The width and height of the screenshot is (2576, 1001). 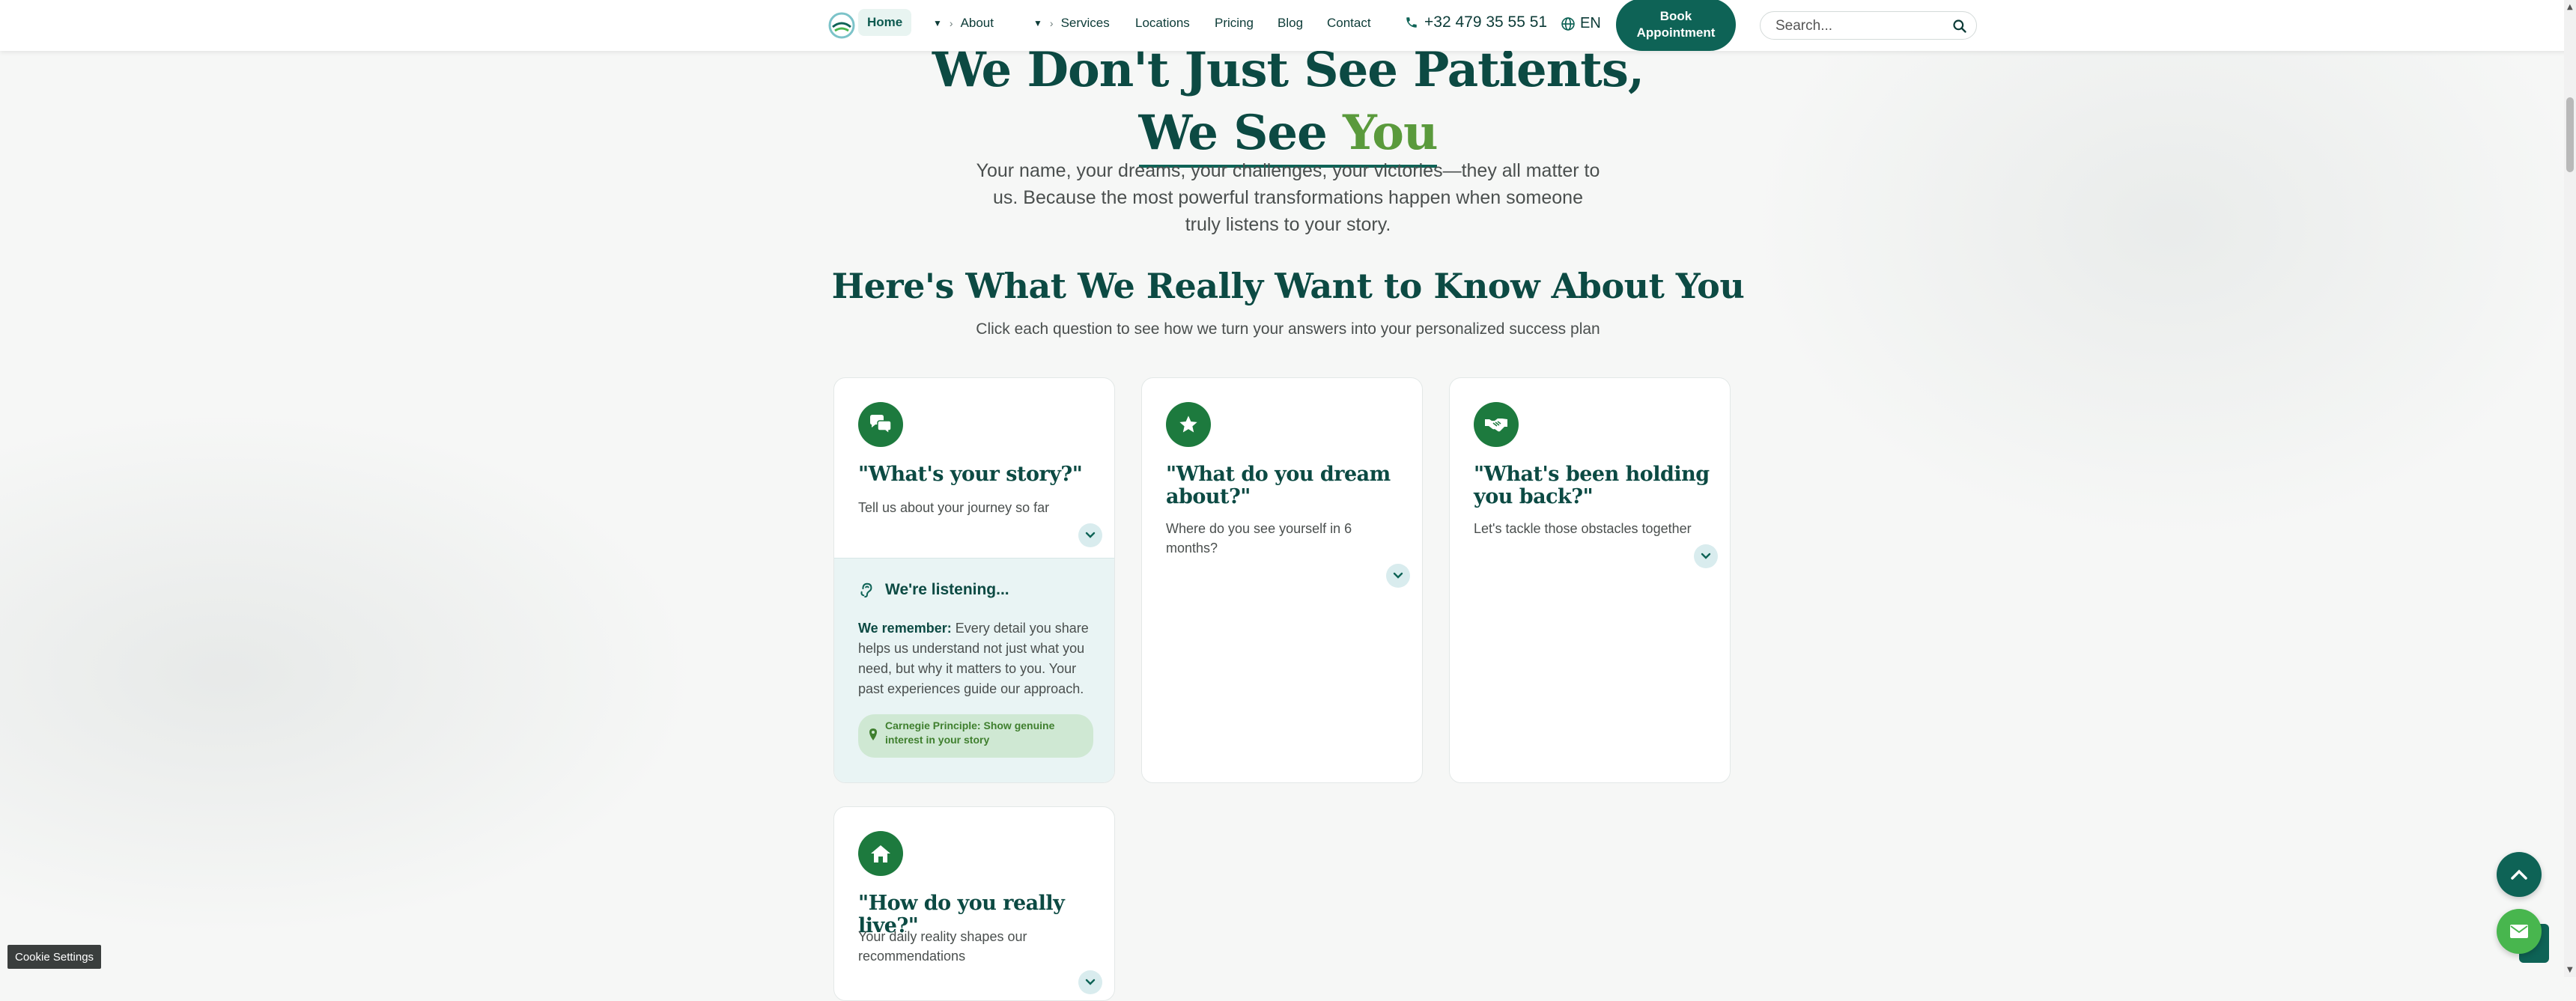 I want to click on nav-locations: Locations, so click(x=1162, y=23).